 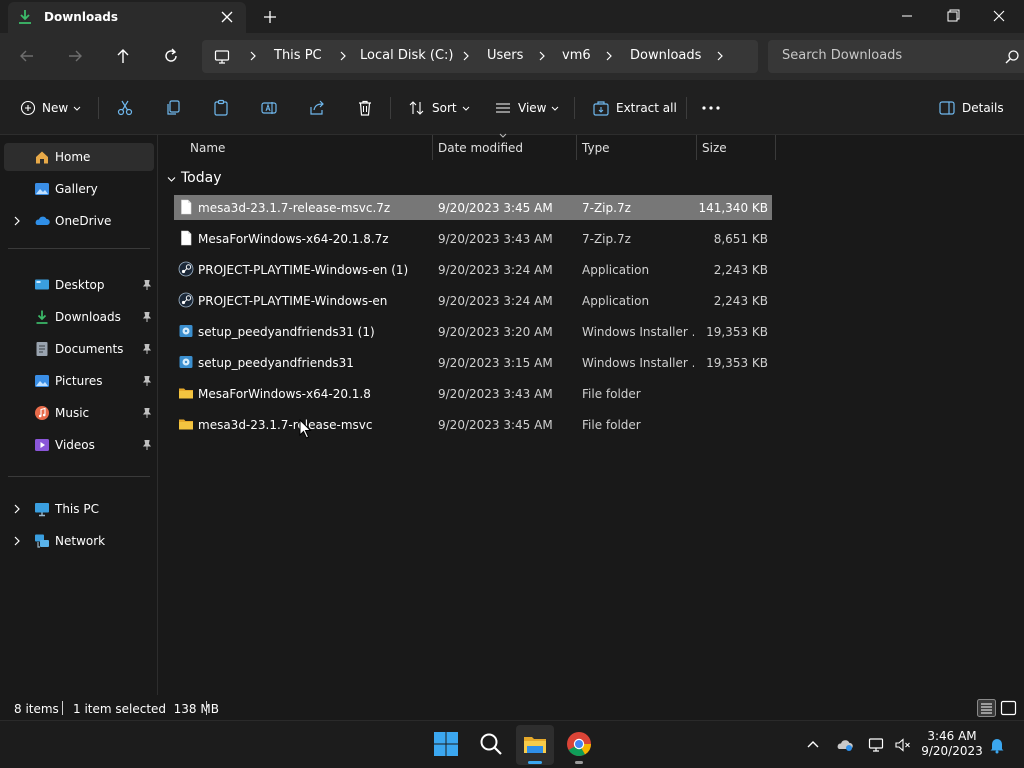 What do you see at coordinates (907, 16) in the screenshot?
I see `minimize-button` at bounding box center [907, 16].